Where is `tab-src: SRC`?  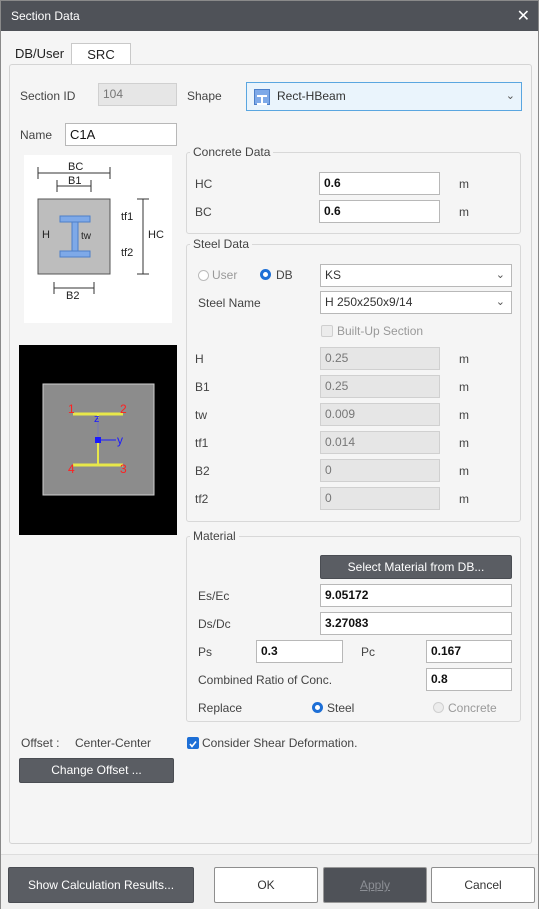 tab-src: SRC is located at coordinates (101, 54).